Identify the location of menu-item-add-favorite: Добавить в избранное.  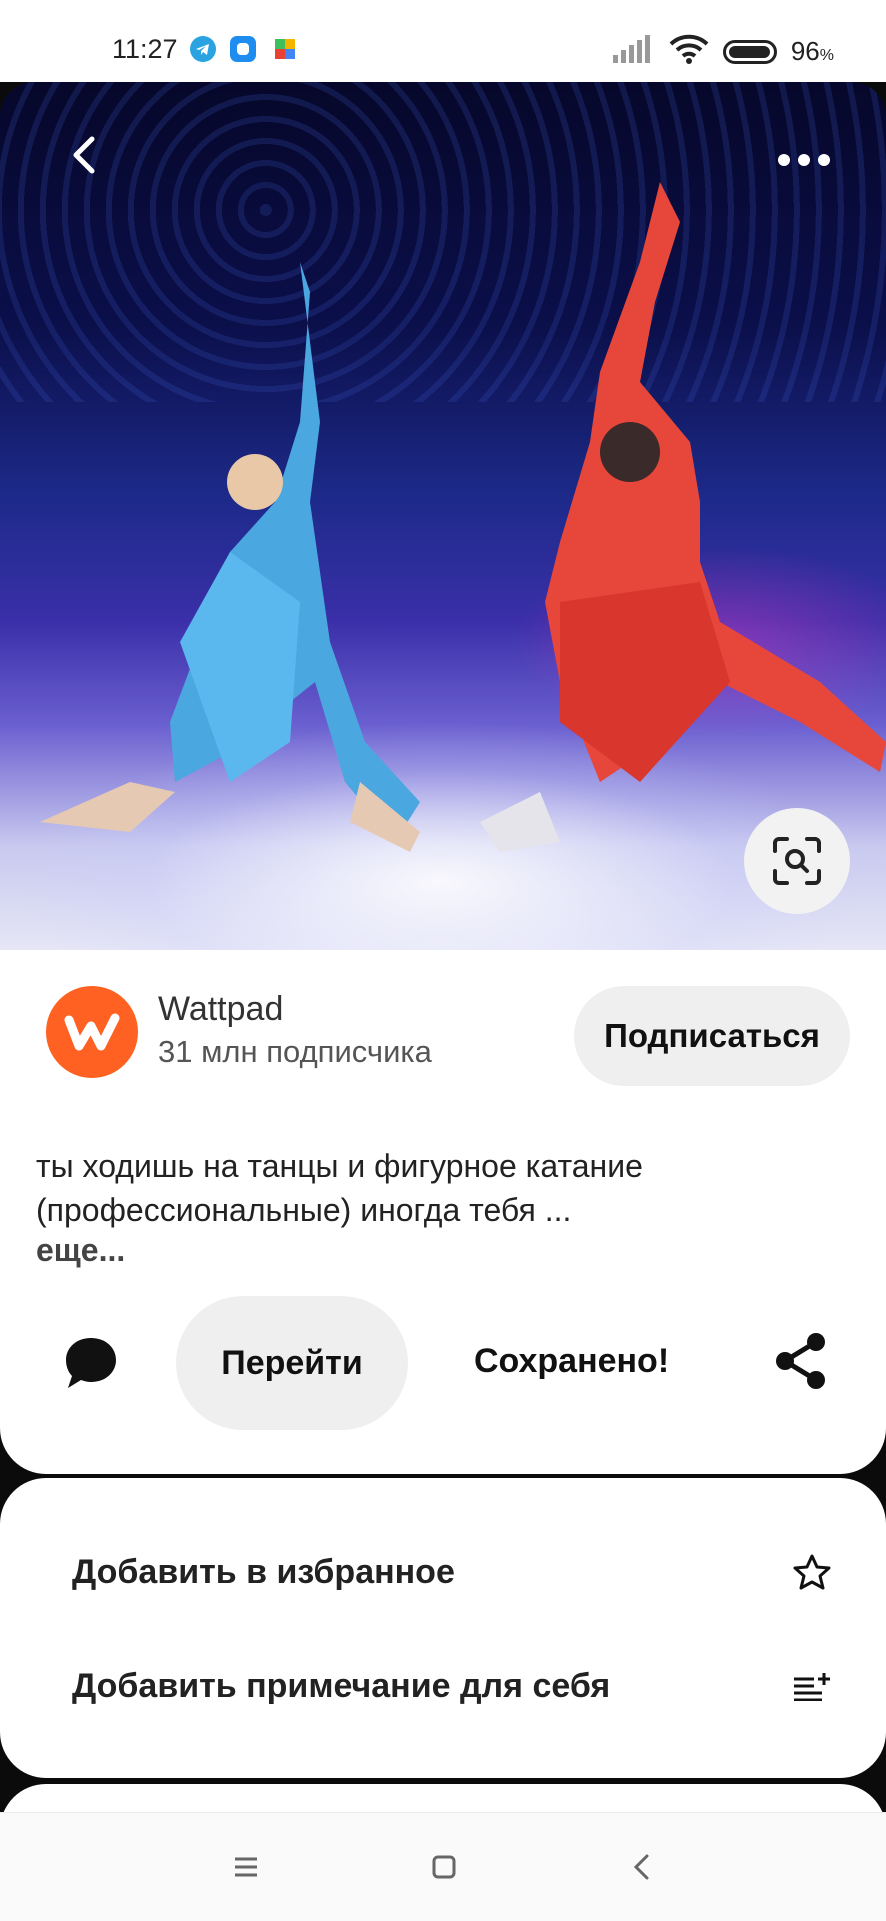
(452, 1572).